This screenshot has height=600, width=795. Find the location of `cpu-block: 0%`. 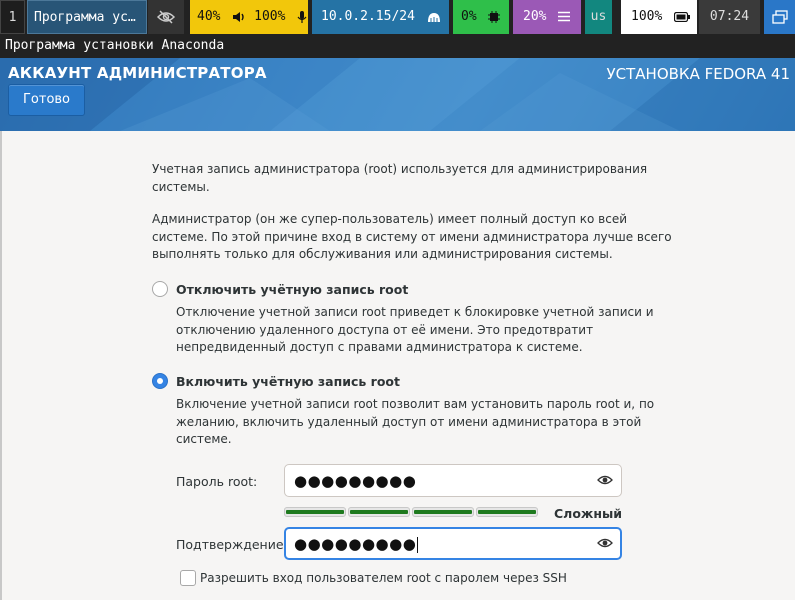

cpu-block: 0% is located at coordinates (481, 17).